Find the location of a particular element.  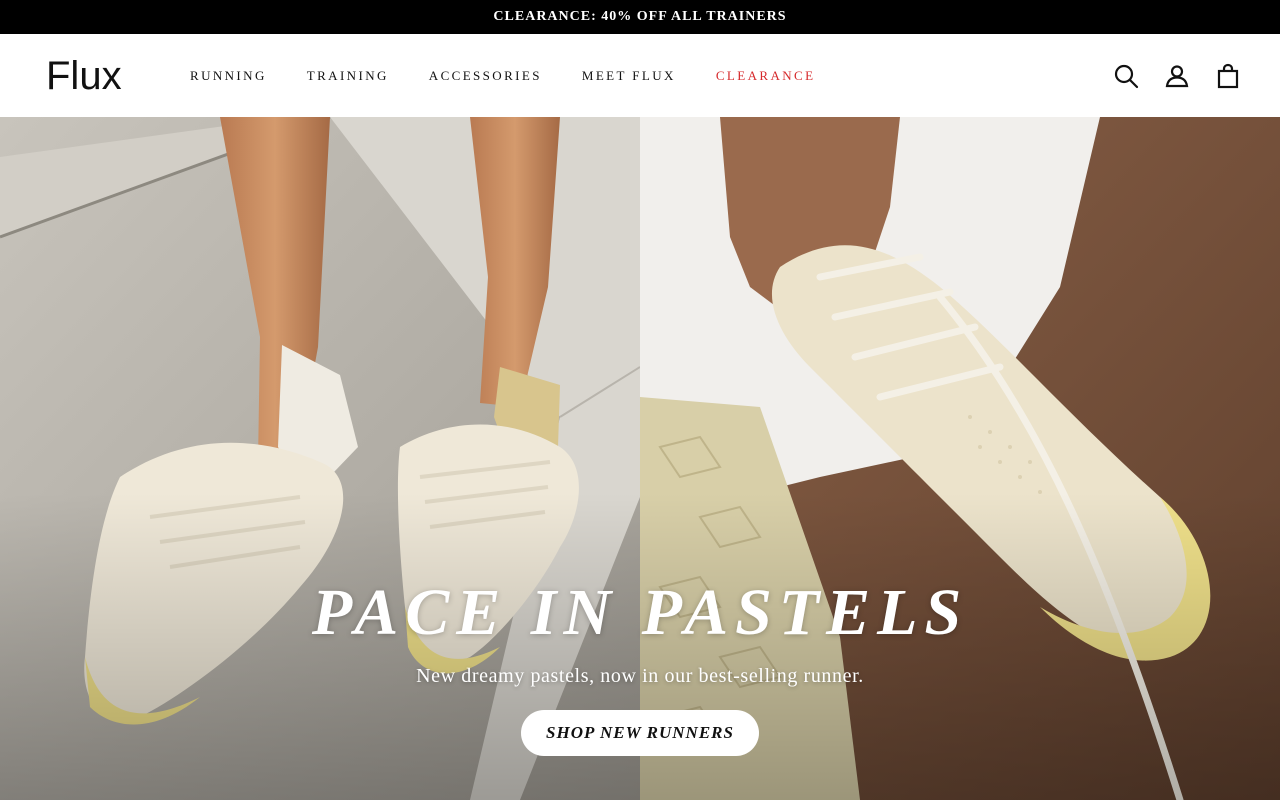

search-icon is located at coordinates (1126, 76).